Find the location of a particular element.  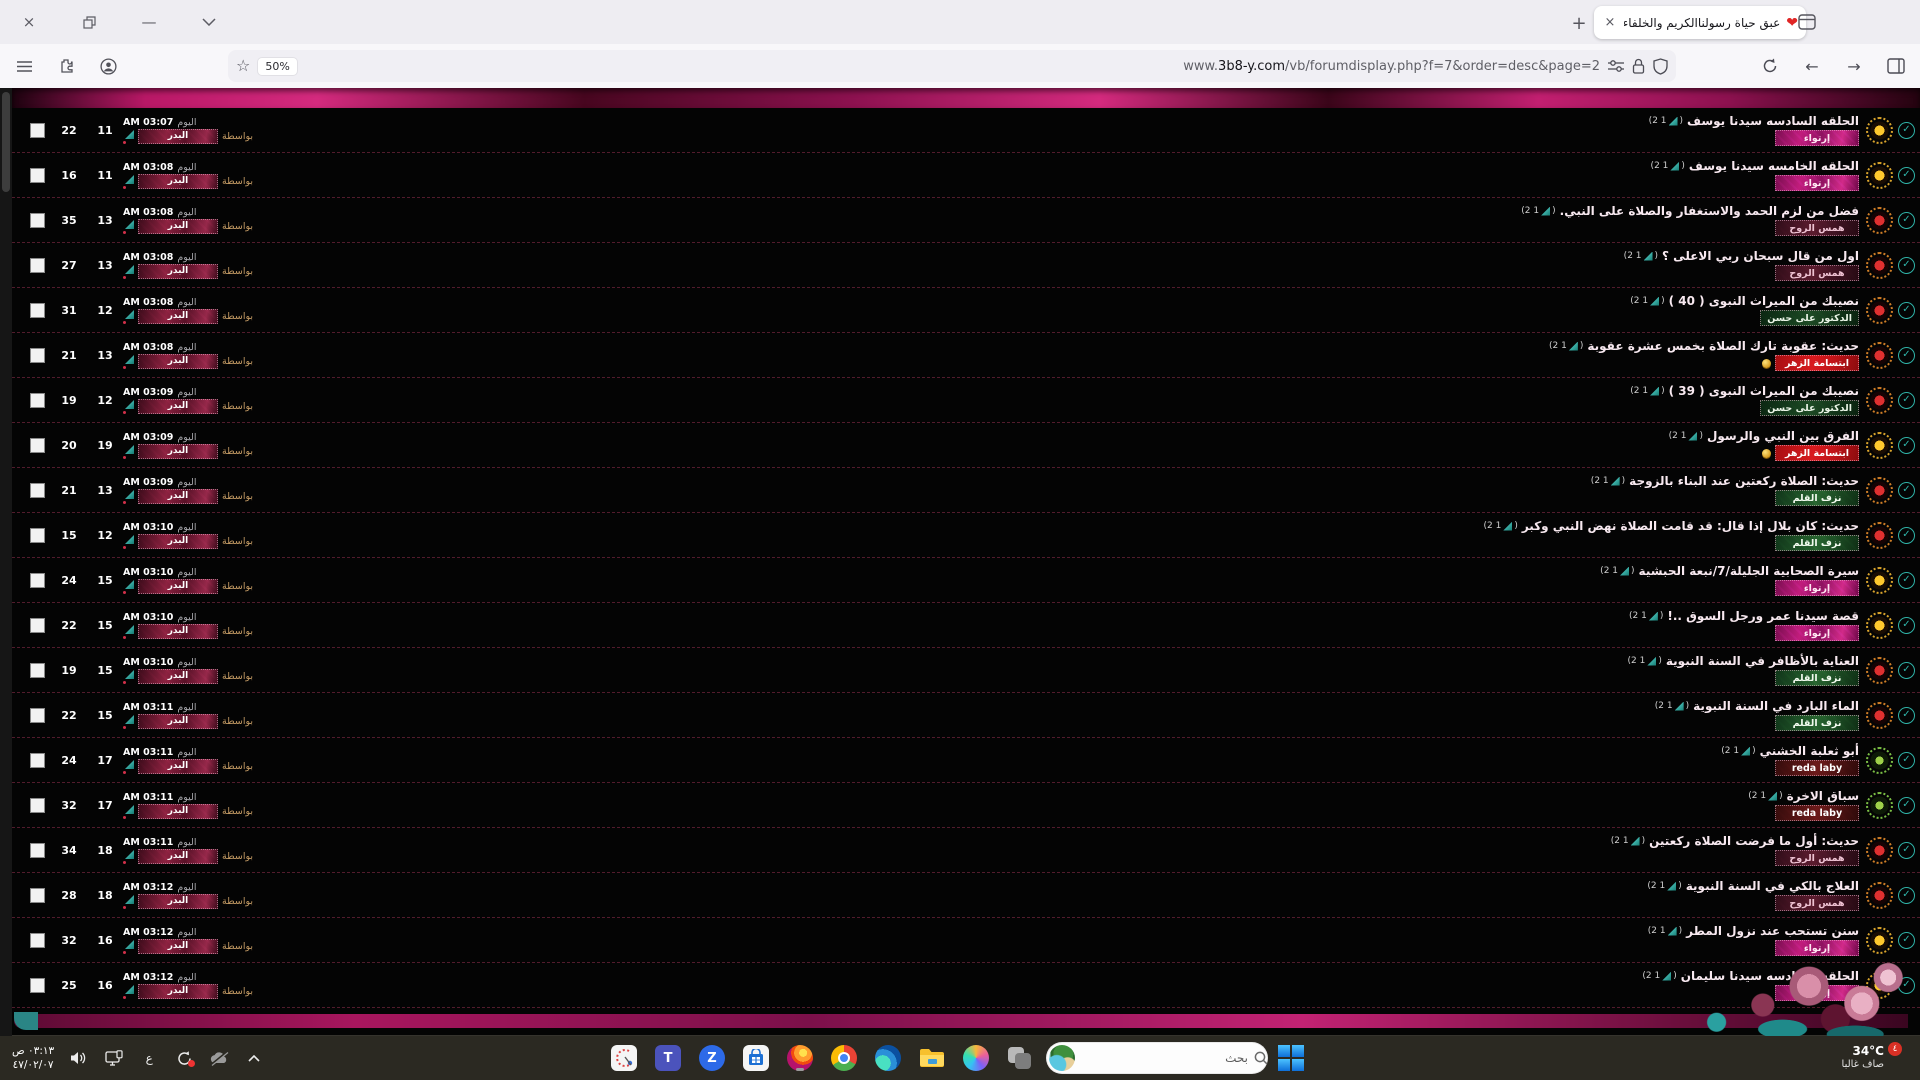

microsoft-store-icon is located at coordinates (756, 1058).